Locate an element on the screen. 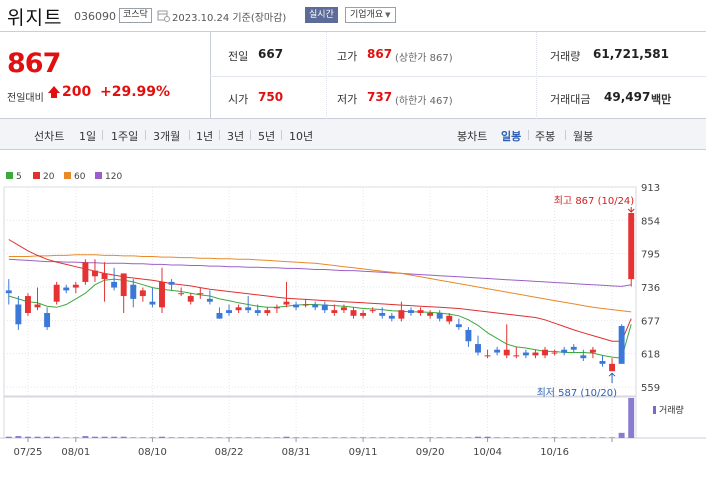  ma-line-ma5 is located at coordinates (320, 318).